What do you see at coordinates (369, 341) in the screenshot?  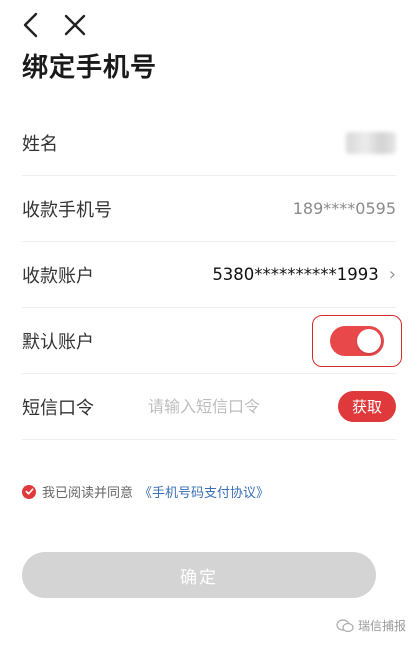 I see `toggle-knob` at bounding box center [369, 341].